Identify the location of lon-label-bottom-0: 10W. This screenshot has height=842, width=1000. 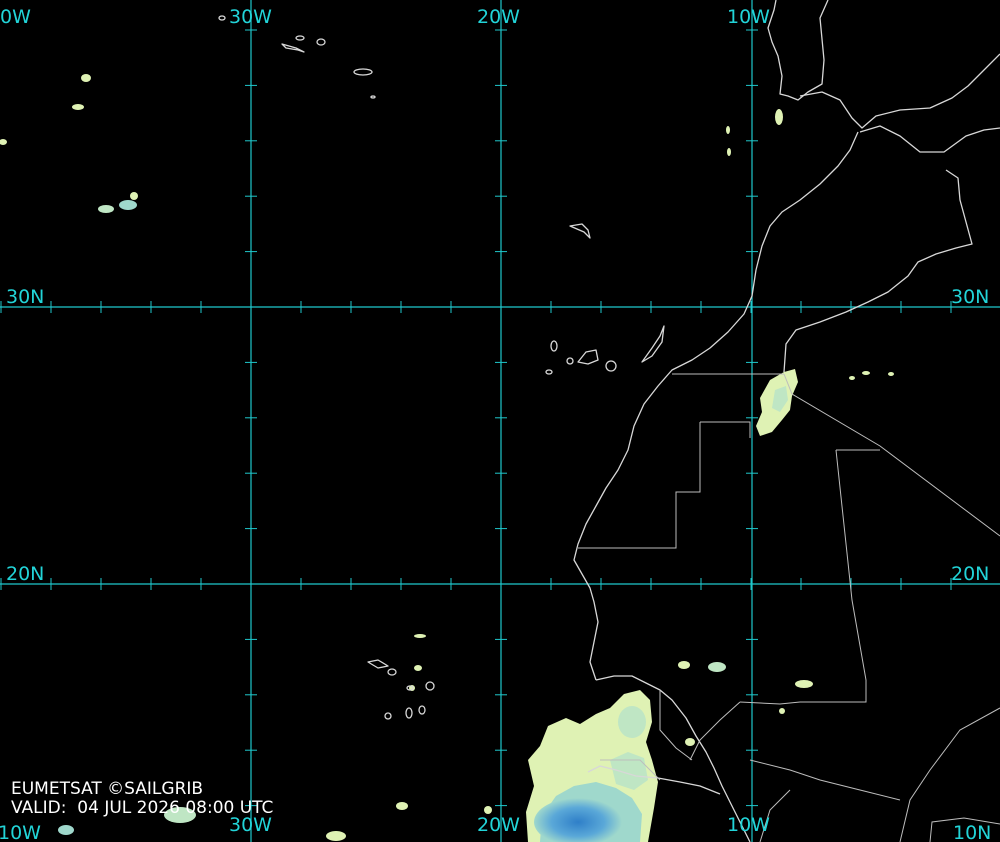
(20, 832).